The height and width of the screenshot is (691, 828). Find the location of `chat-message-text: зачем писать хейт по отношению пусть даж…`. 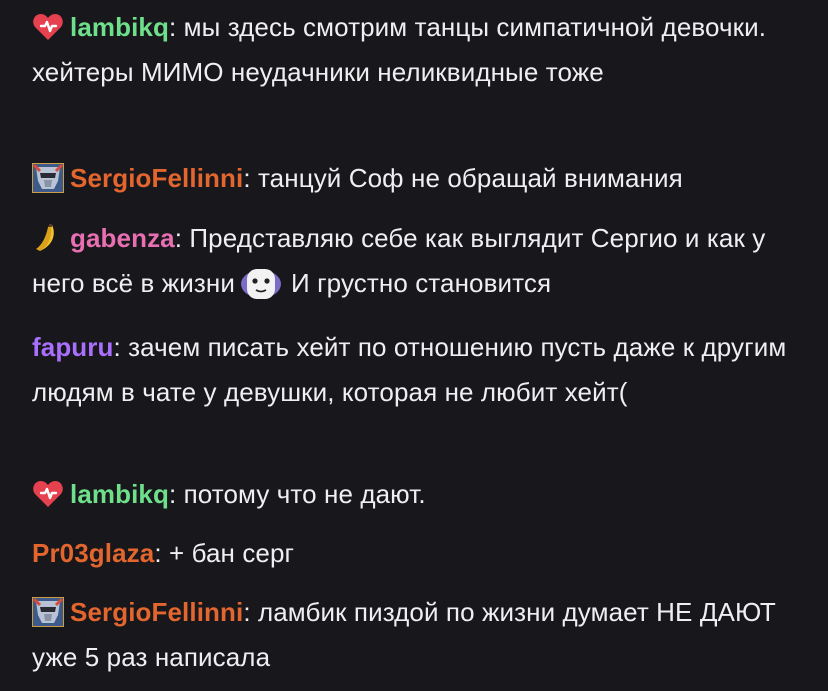

chat-message-text: зачем писать хейт по отношению пусть даж… is located at coordinates (409, 369).